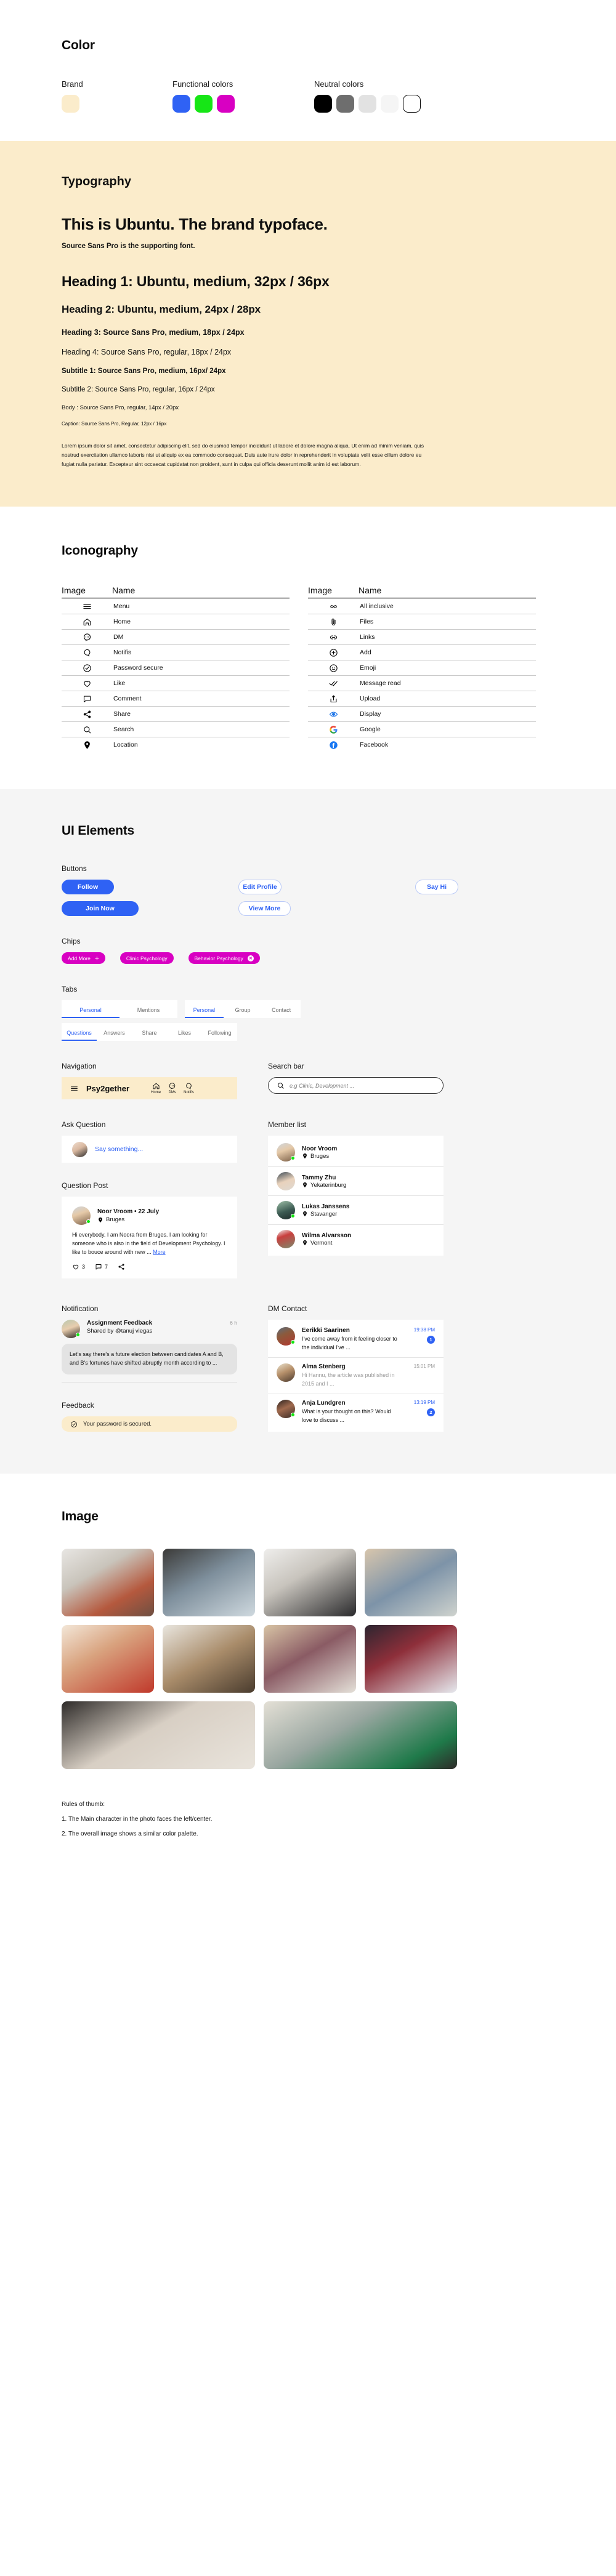 The height and width of the screenshot is (2576, 616). What do you see at coordinates (97, 958) in the screenshot?
I see `plus-icon: +` at bounding box center [97, 958].